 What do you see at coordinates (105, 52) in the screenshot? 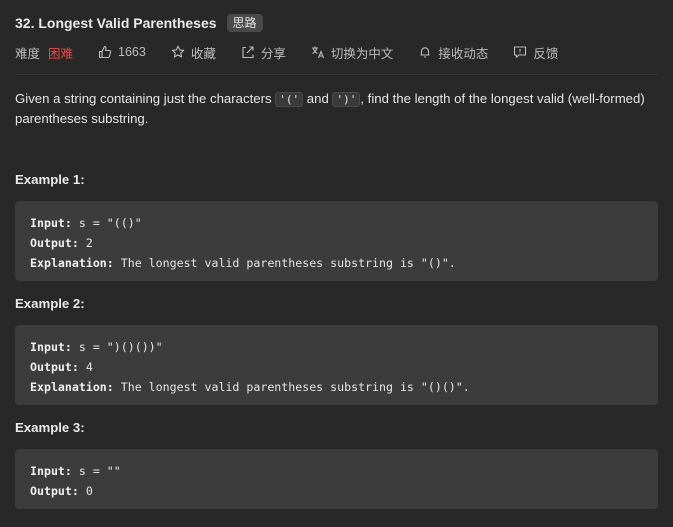
I see `thumbs-up-icon` at bounding box center [105, 52].